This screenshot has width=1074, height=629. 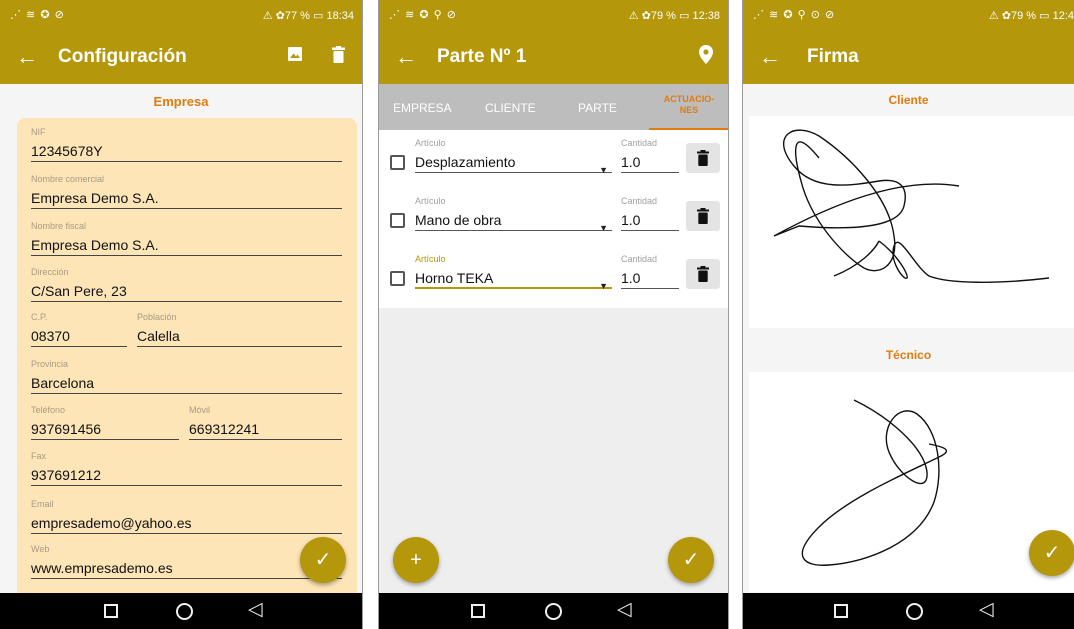 What do you see at coordinates (908, 355) in the screenshot?
I see `tecnico-label: Técnico` at bounding box center [908, 355].